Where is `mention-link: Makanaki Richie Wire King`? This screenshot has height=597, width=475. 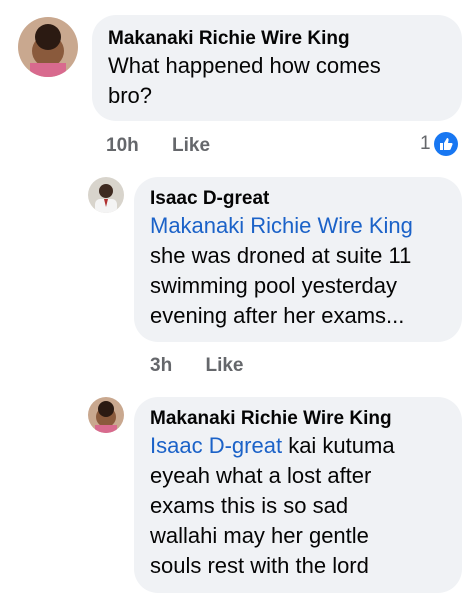
mention-link: Makanaki Richie Wire King is located at coordinates (298, 226).